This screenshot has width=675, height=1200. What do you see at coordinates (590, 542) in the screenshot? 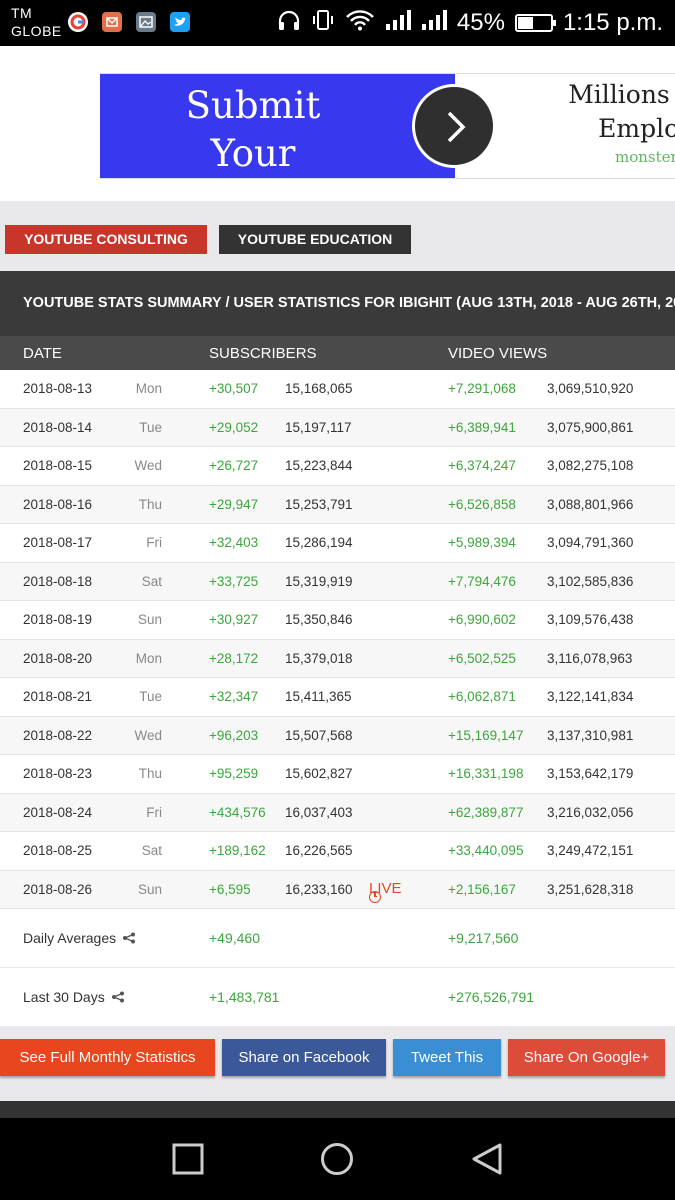
I see `row-view-total: 3,094,791,360` at bounding box center [590, 542].